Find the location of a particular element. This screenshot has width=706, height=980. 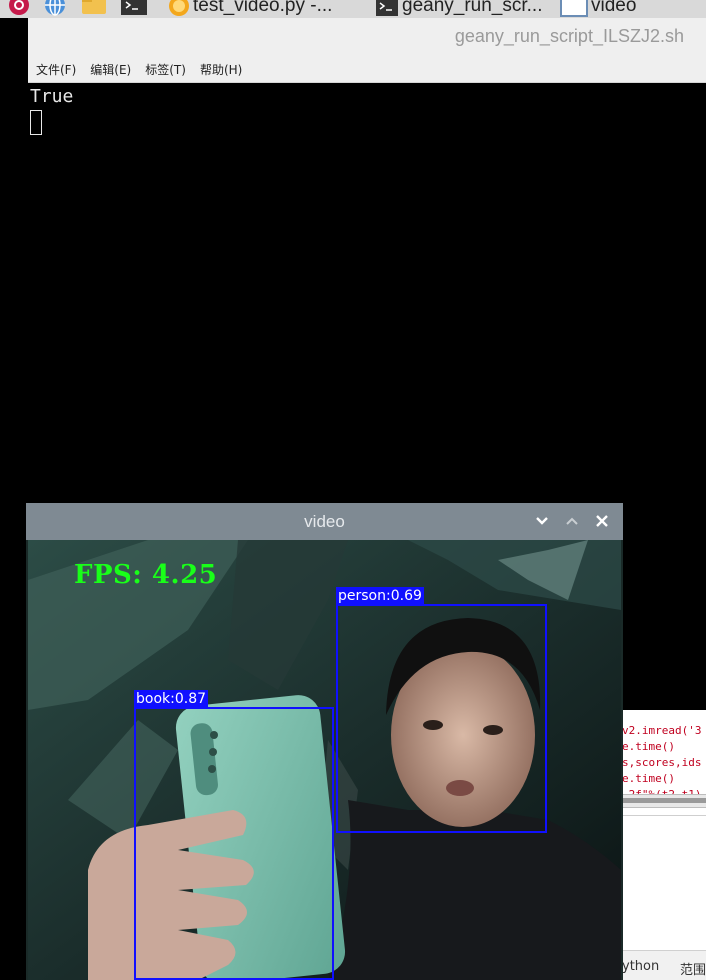

menu-help: 帮助(H) is located at coordinates (221, 69).